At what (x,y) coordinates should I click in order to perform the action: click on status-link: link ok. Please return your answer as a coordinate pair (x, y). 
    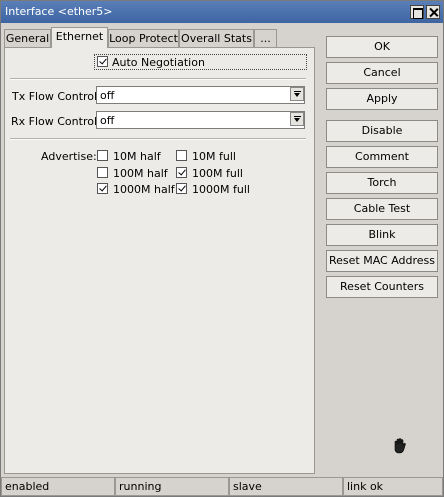
    Looking at the image, I should click on (393, 486).